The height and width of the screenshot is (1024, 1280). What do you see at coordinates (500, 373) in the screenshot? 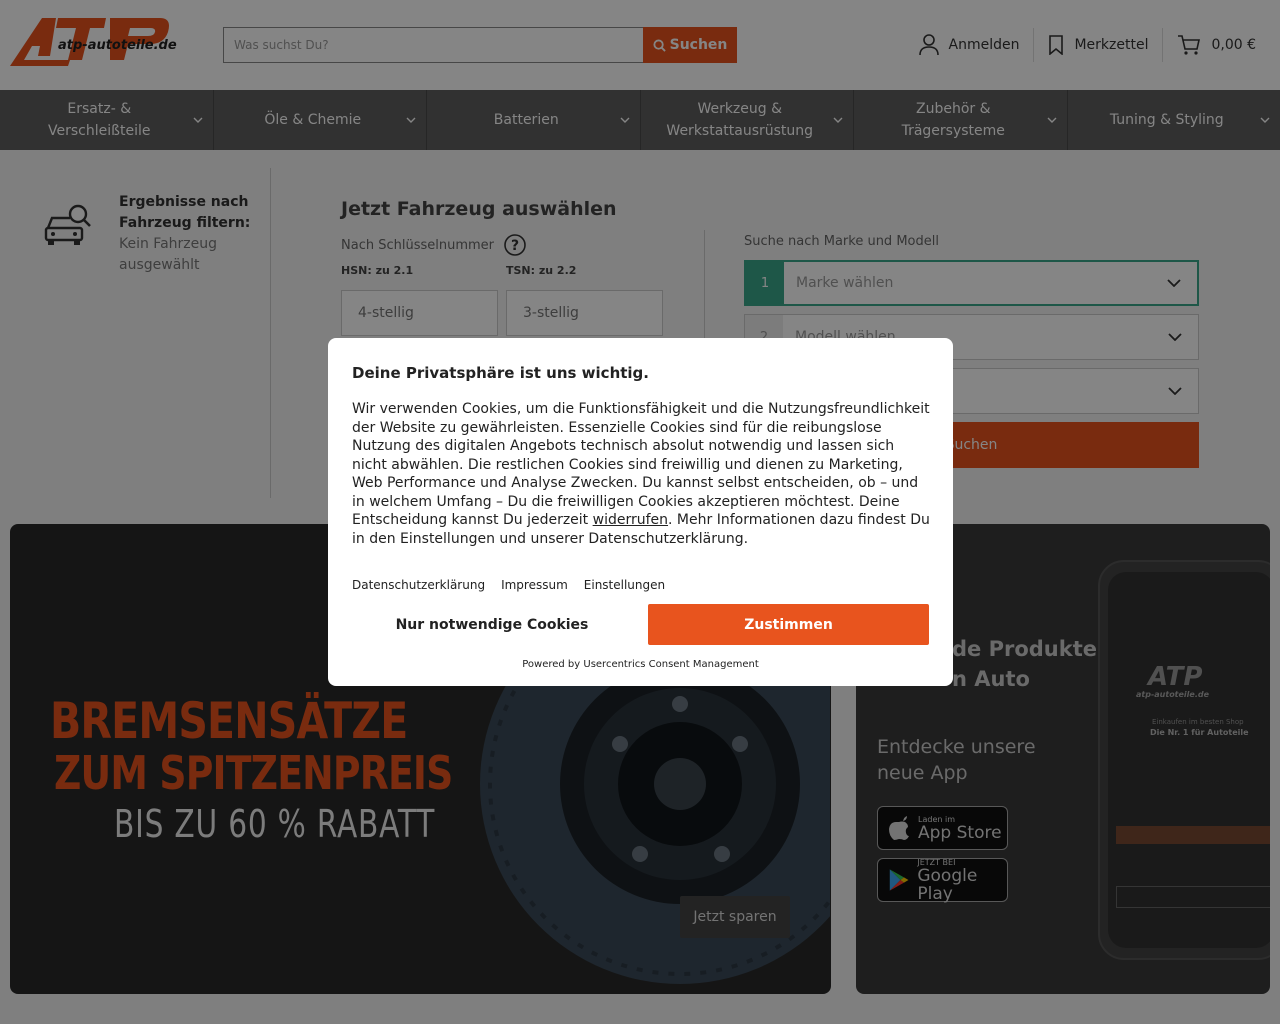
I see `consent-title: Deine Privatsphäre ist uns wichtig.` at bounding box center [500, 373].